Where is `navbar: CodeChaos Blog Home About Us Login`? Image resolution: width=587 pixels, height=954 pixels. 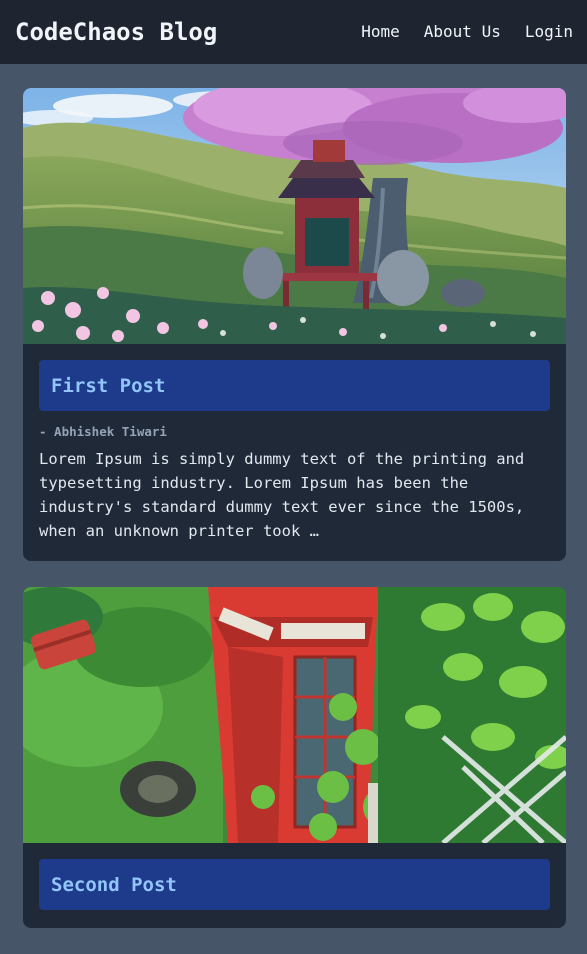
navbar: CodeChaos Blog Home About Us Login is located at coordinates (293, 32).